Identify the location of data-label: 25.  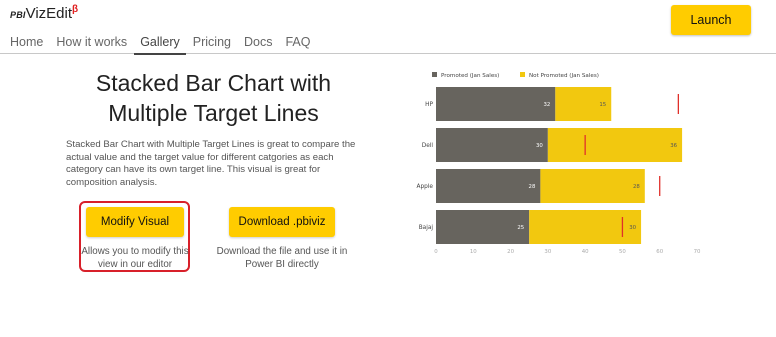
(520, 228).